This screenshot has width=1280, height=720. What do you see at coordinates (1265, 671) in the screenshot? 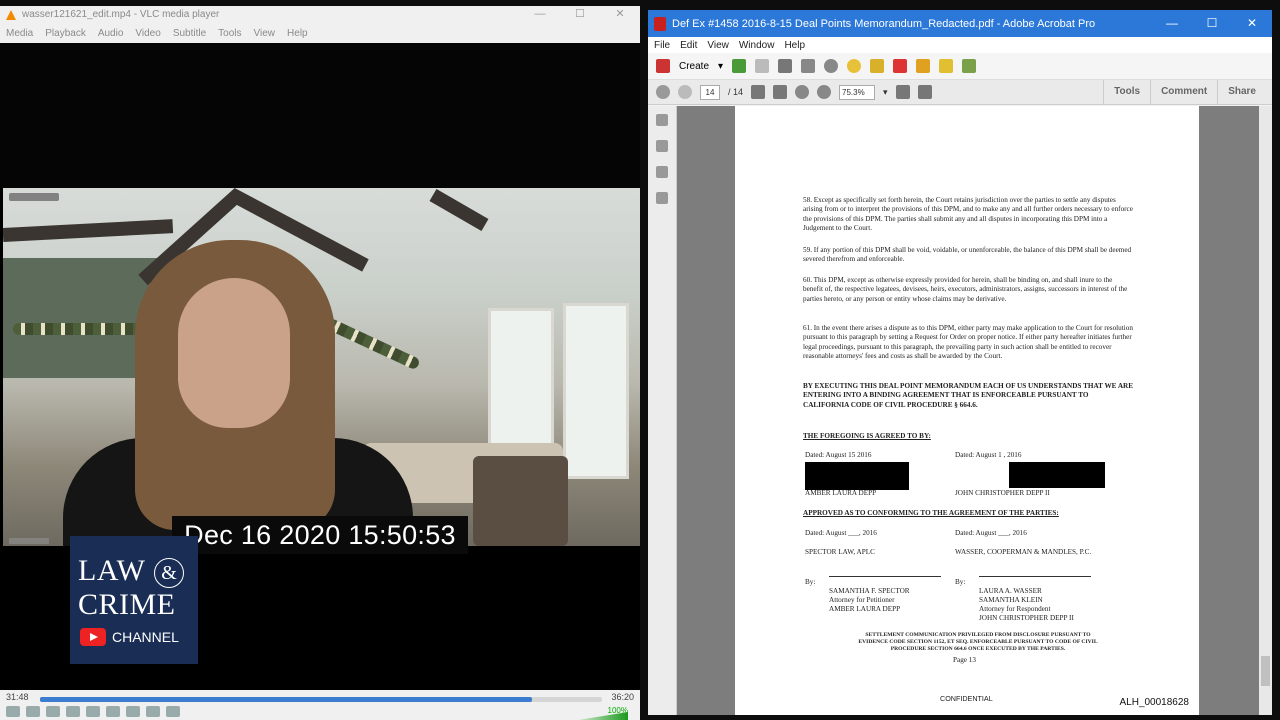
I see `scroll-thumb` at bounding box center [1265, 671].